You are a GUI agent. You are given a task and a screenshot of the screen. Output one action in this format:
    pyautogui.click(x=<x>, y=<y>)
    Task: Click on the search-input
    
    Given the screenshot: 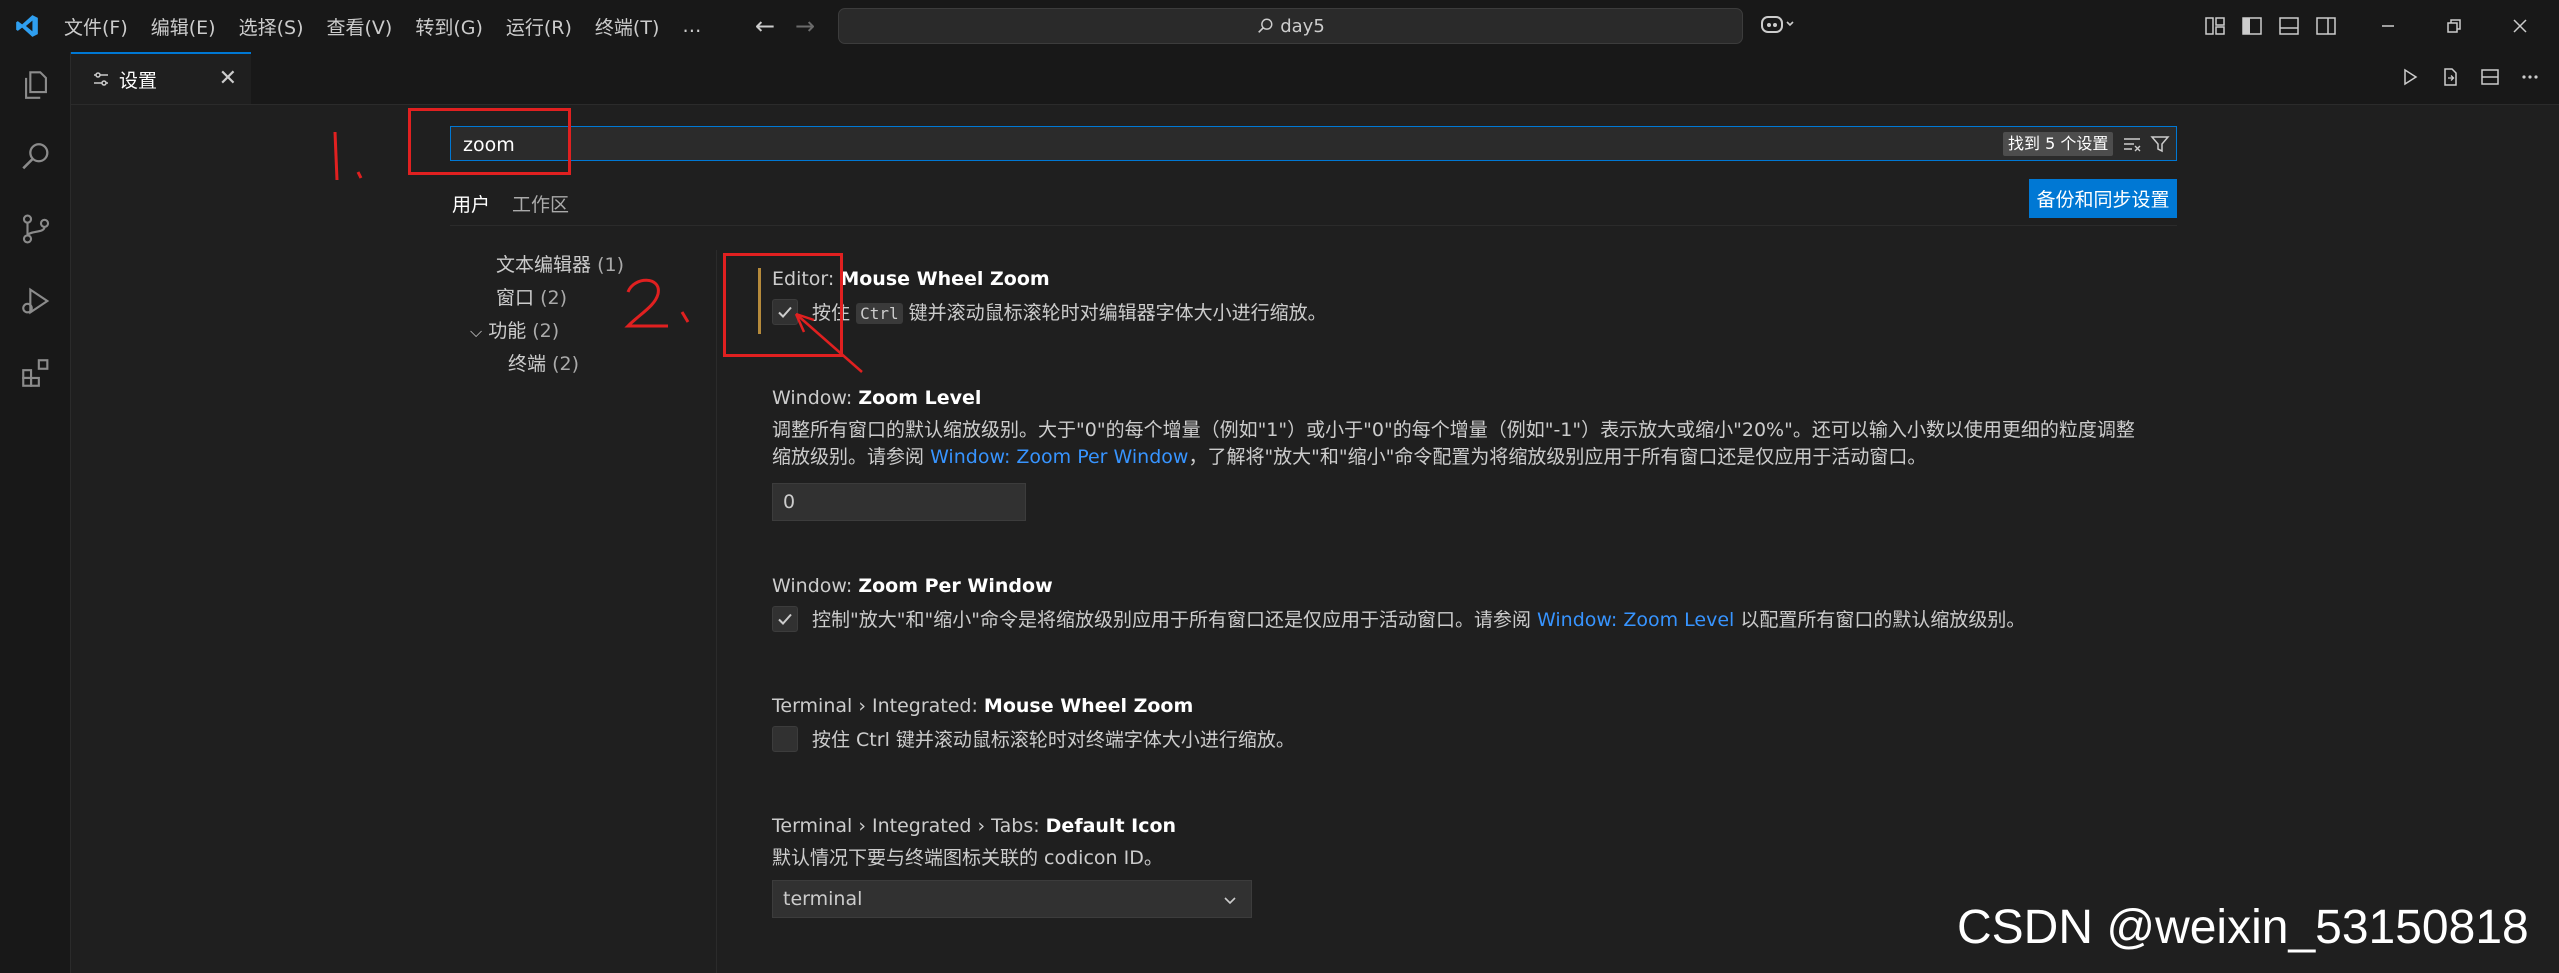 What is the action you would take?
    pyautogui.click(x=1213, y=145)
    